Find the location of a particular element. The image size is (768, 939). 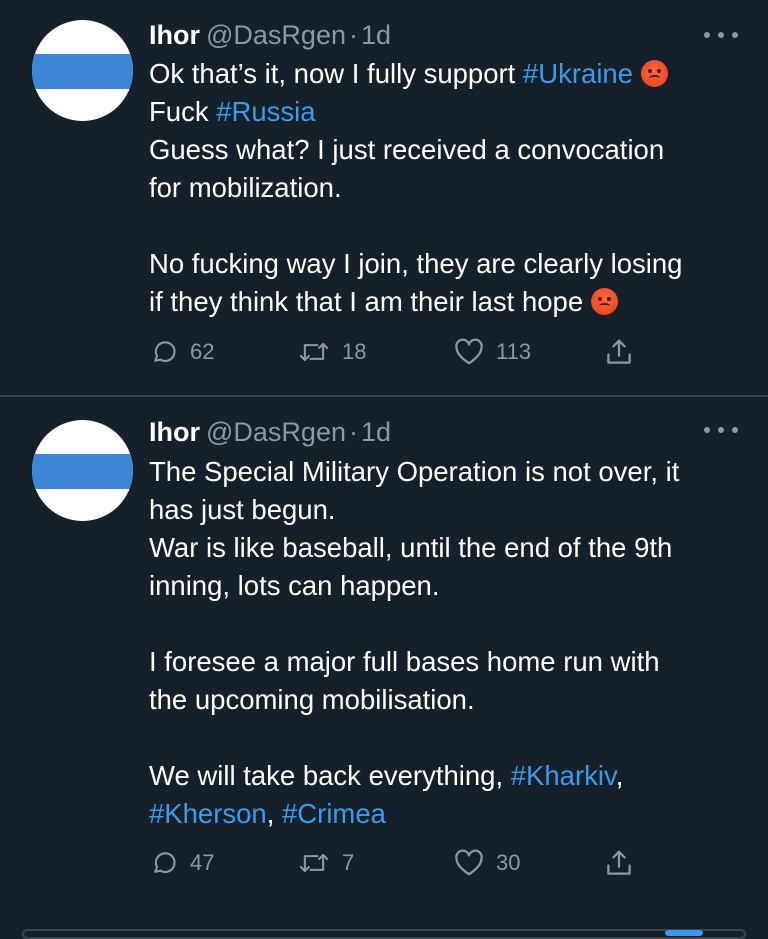

bottom-indicator is located at coordinates (684, 933).